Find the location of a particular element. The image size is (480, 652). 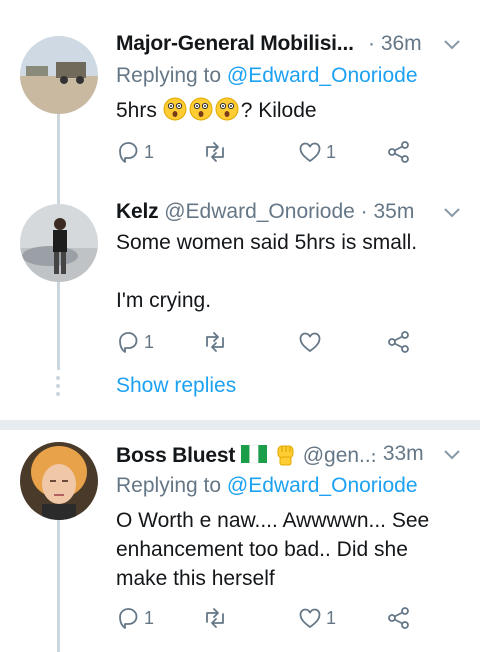

show-replies-link: Show replies is located at coordinates (176, 386).